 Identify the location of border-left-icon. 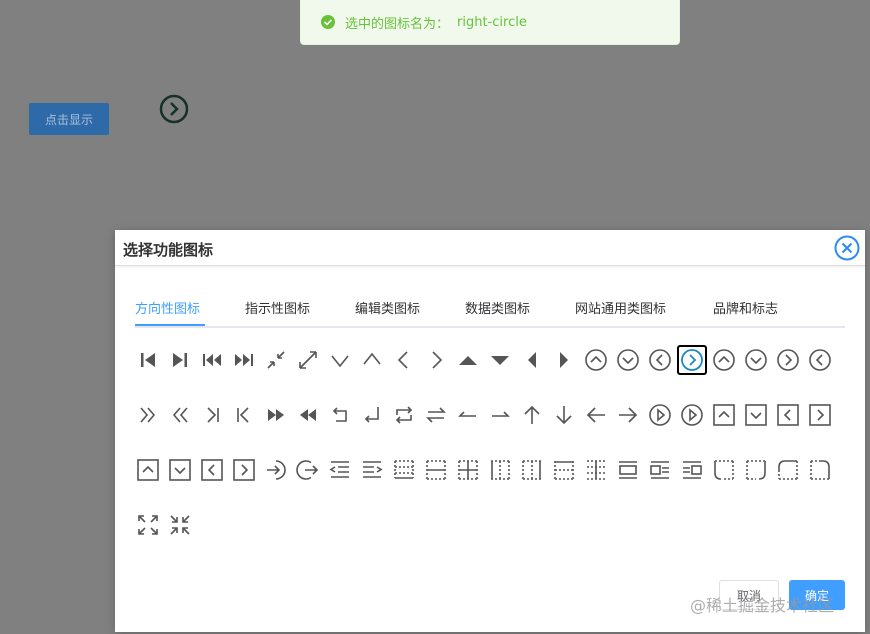
(500, 470).